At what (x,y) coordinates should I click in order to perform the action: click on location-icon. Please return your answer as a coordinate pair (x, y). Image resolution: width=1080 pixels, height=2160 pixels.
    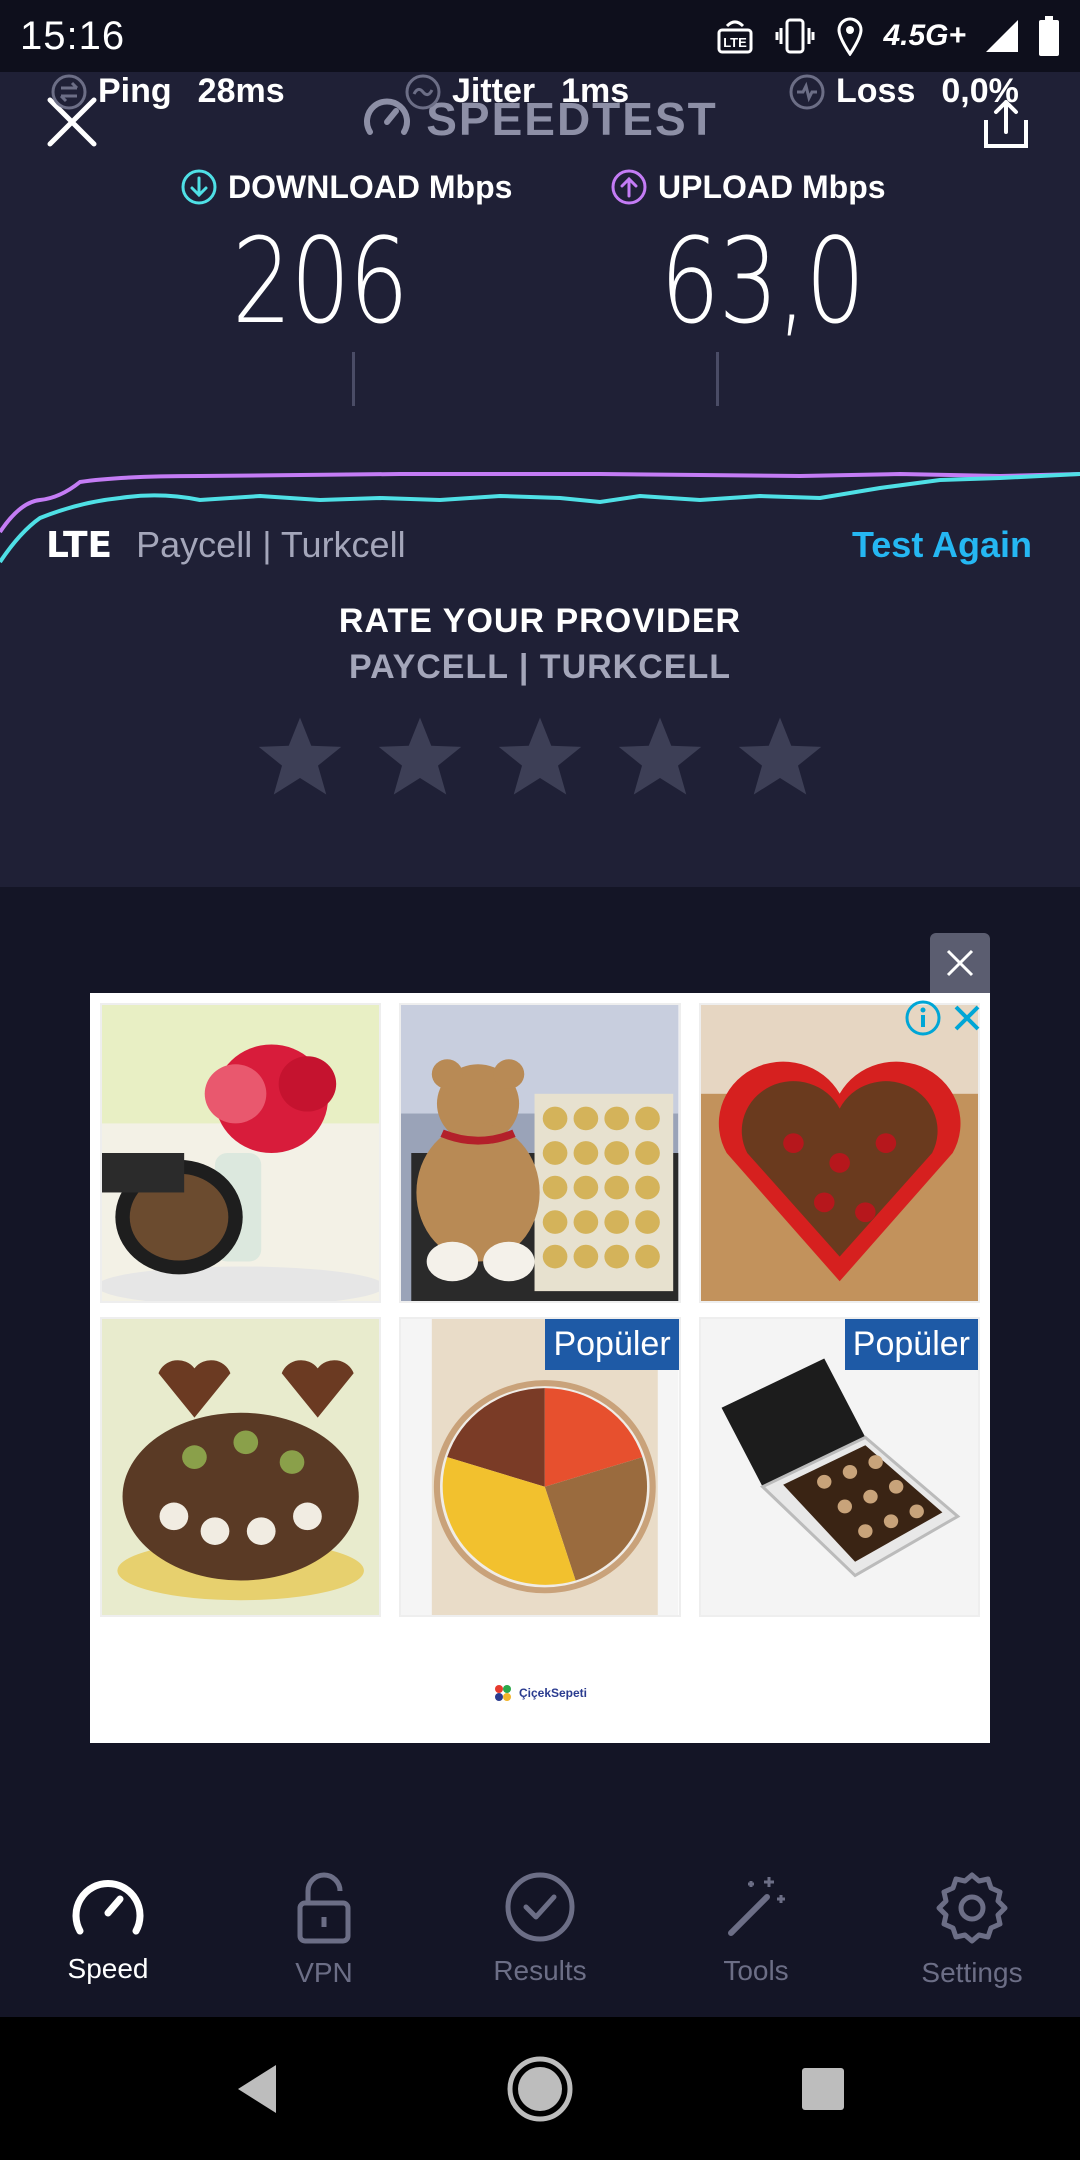
    Looking at the image, I should click on (850, 36).